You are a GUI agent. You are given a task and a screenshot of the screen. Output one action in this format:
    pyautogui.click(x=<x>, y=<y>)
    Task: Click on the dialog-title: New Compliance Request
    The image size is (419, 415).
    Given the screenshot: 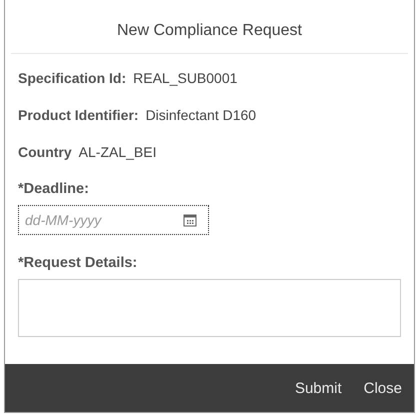 What is the action you would take?
    pyautogui.click(x=209, y=27)
    